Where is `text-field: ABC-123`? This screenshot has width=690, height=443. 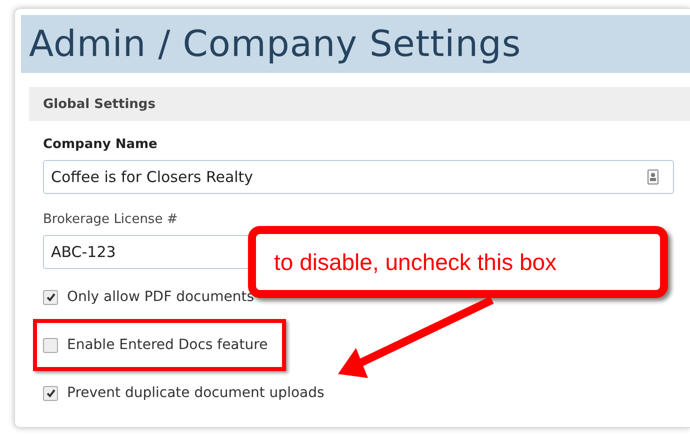
text-field: ABC-123 is located at coordinates (146, 252).